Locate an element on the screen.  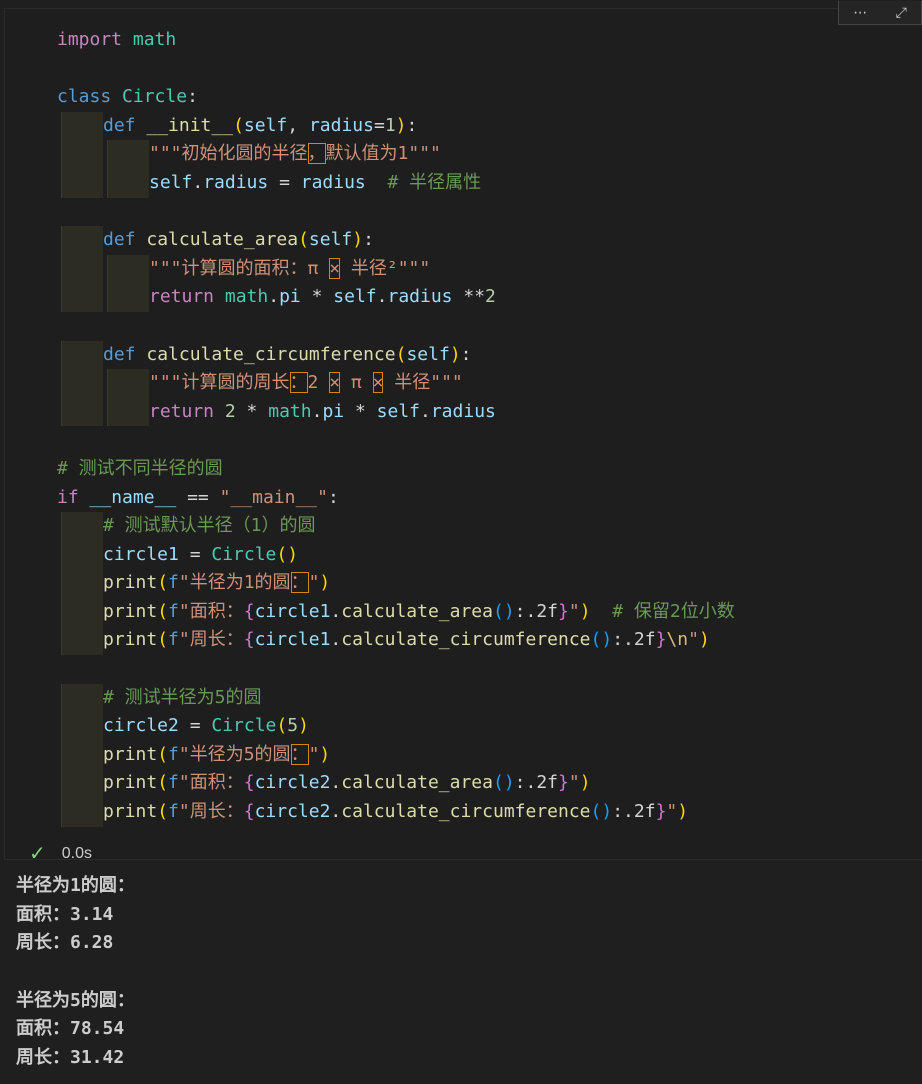
code-token: """初始化圆的半径 is located at coordinates (228, 154).